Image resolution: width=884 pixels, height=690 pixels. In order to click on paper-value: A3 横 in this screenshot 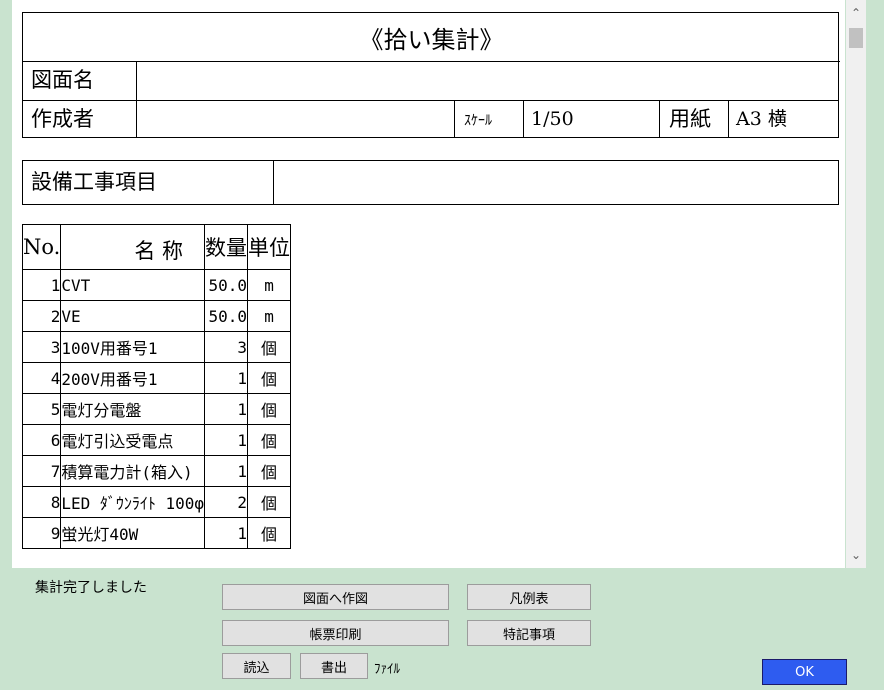, I will do `click(761, 119)`.